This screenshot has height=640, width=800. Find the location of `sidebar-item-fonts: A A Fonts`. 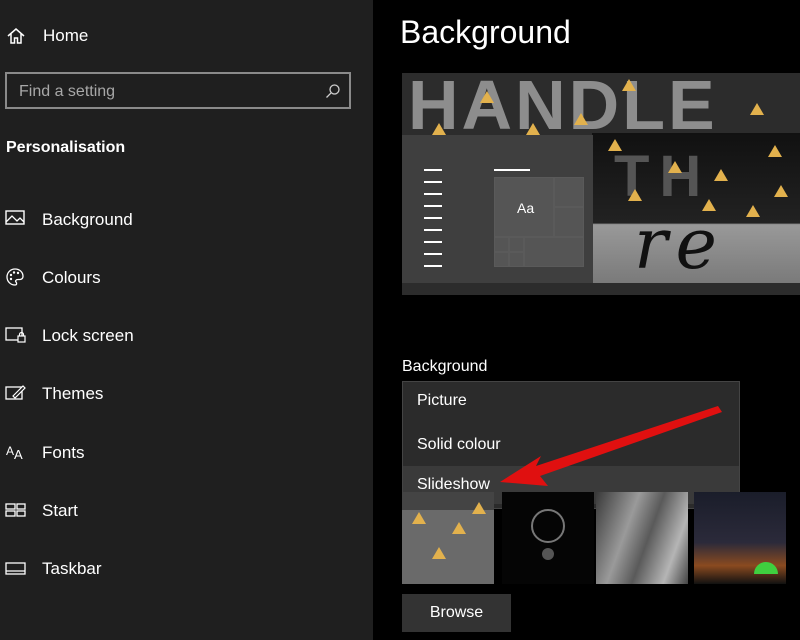

sidebar-item-fonts: A A Fonts is located at coordinates (186, 452).